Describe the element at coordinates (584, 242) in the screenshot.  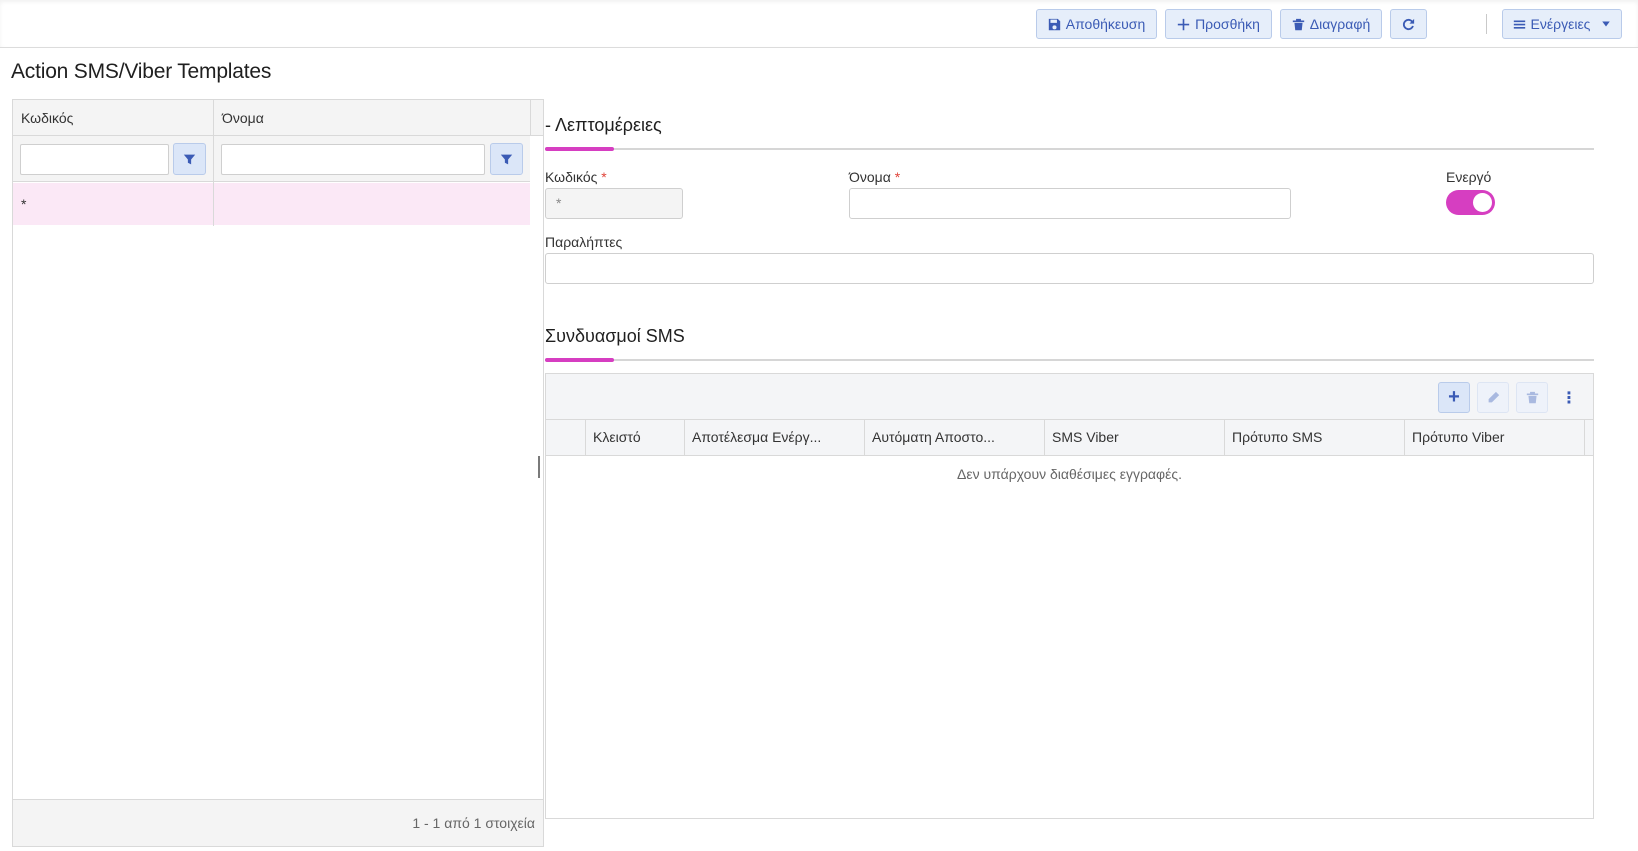
I see `recipients-label: Παραλήπτες` at that location.